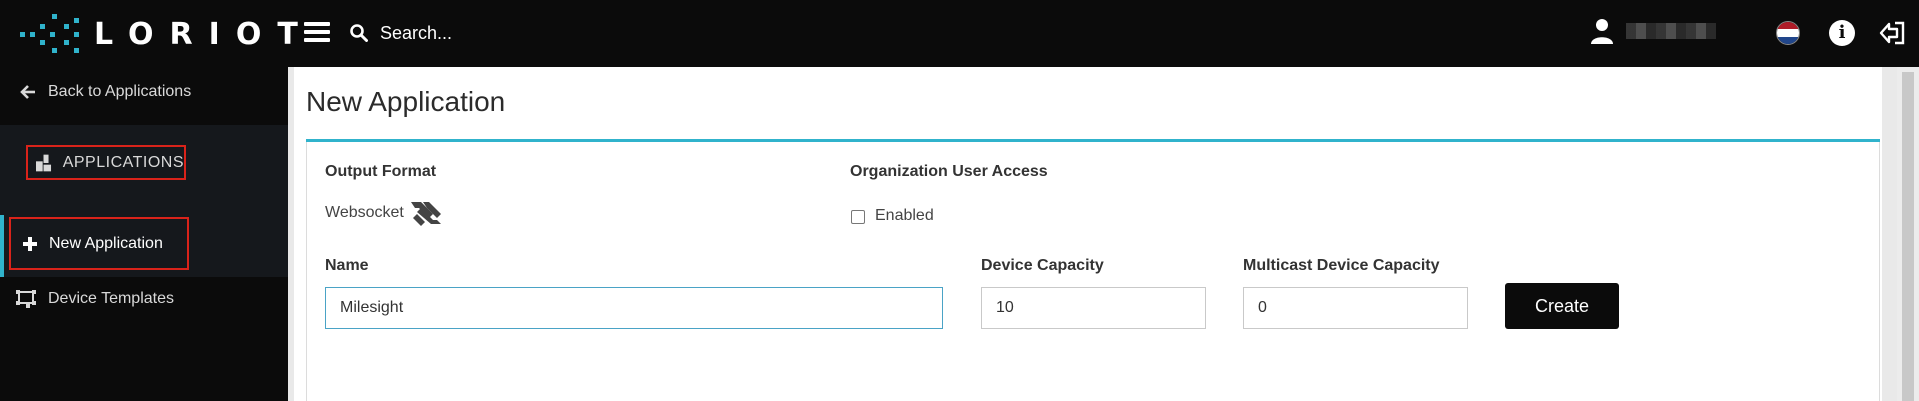  Describe the element at coordinates (44, 162) in the screenshot. I see `applications-icon` at that location.